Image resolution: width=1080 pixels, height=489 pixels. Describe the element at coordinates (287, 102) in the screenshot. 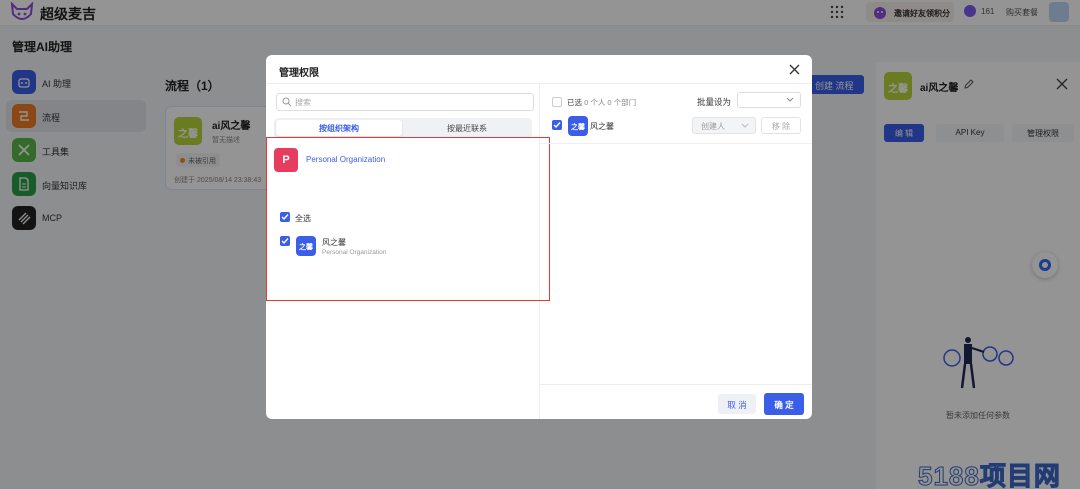

I see `search-icon` at that location.